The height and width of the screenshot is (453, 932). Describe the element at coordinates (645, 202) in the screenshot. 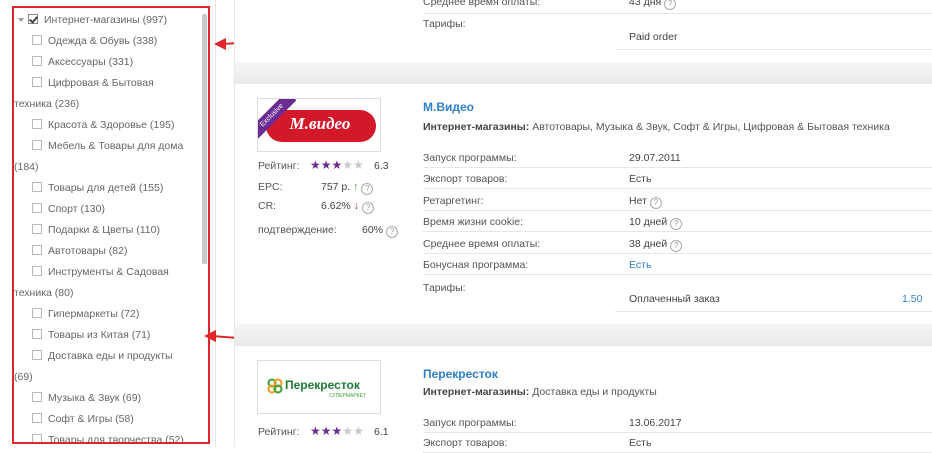

I see `detail-value: Нет?` at that location.